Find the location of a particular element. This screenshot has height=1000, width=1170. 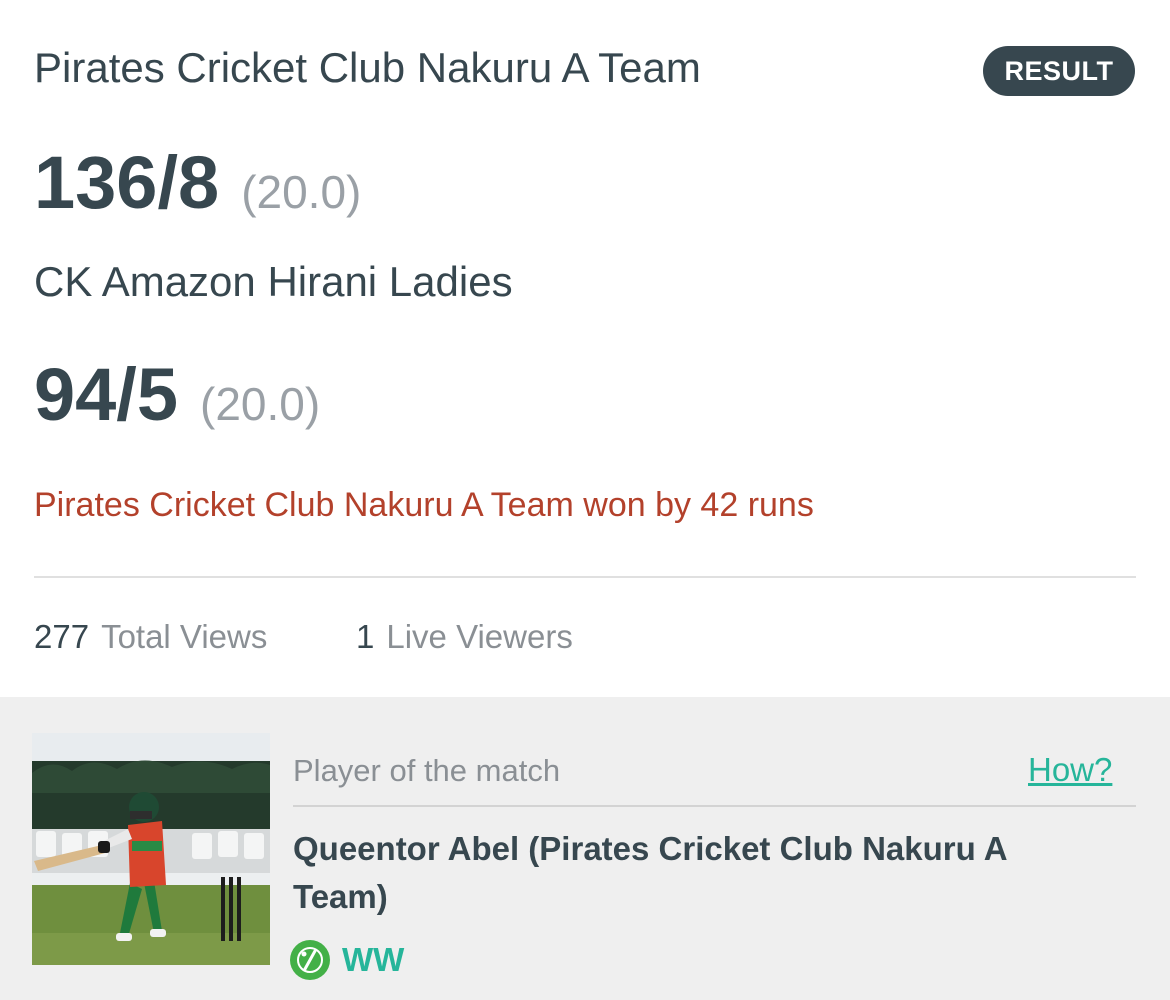

team1-overs: (20.0) is located at coordinates (301, 192).